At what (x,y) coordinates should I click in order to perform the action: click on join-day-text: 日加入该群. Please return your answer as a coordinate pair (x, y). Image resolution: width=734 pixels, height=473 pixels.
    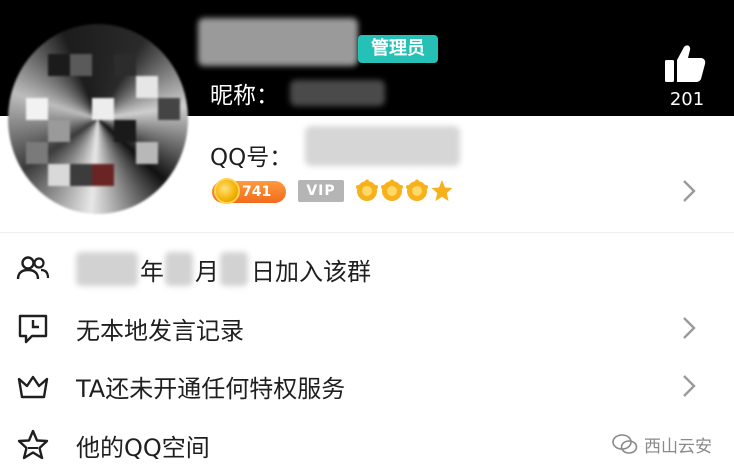
    Looking at the image, I should click on (311, 272).